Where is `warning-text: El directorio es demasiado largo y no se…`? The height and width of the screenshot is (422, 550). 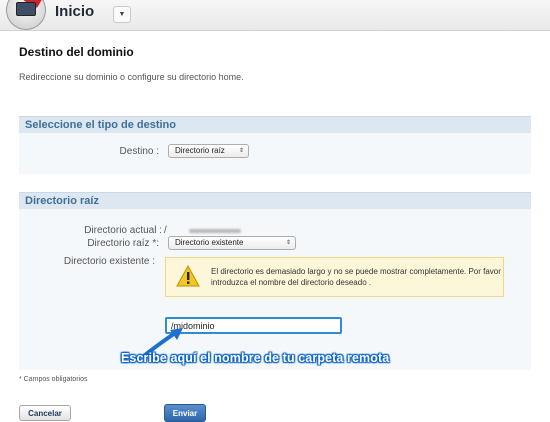
warning-text: El directorio es demasiado largo y no se… is located at coordinates (356, 277).